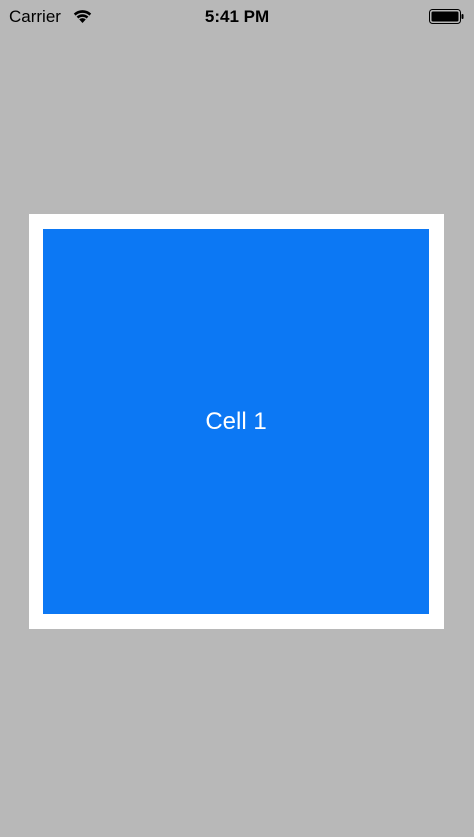 The height and width of the screenshot is (837, 474). I want to click on cell-label: Cell 1, so click(236, 421).